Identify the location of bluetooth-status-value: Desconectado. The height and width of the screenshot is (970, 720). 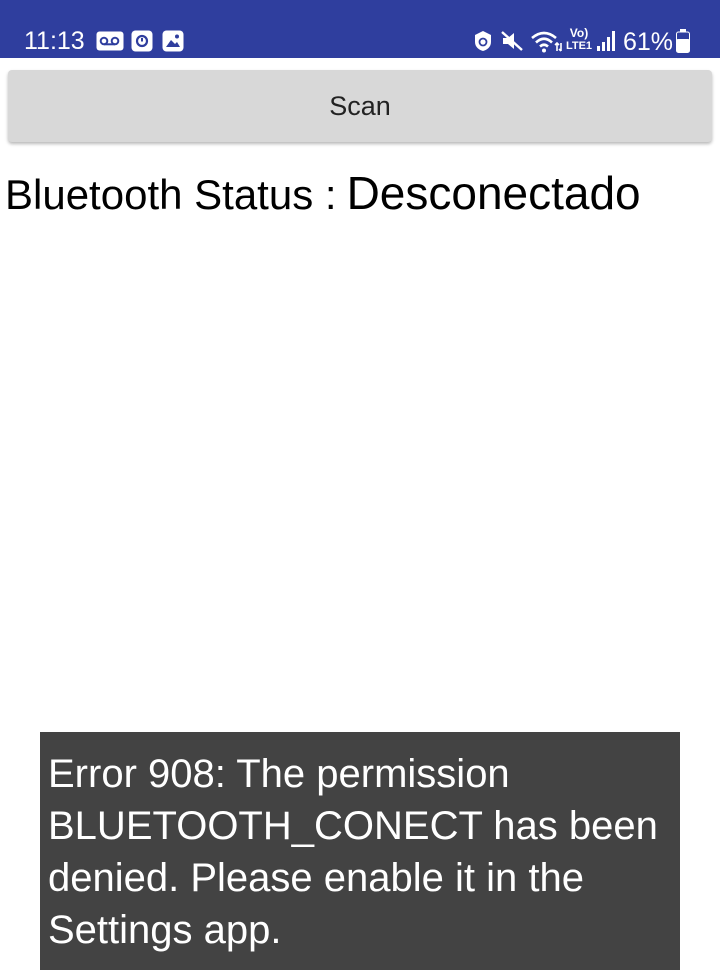
(493, 193).